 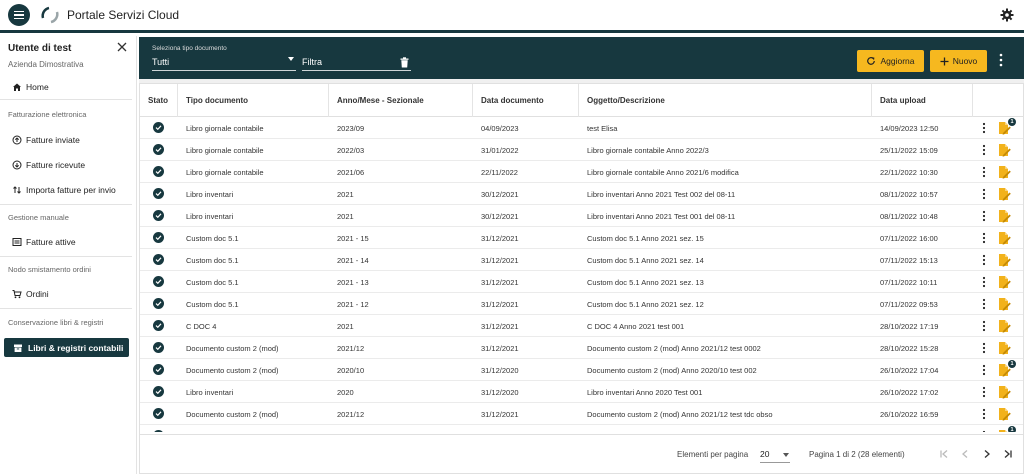 I want to click on first-page-icon, so click(x=944, y=454).